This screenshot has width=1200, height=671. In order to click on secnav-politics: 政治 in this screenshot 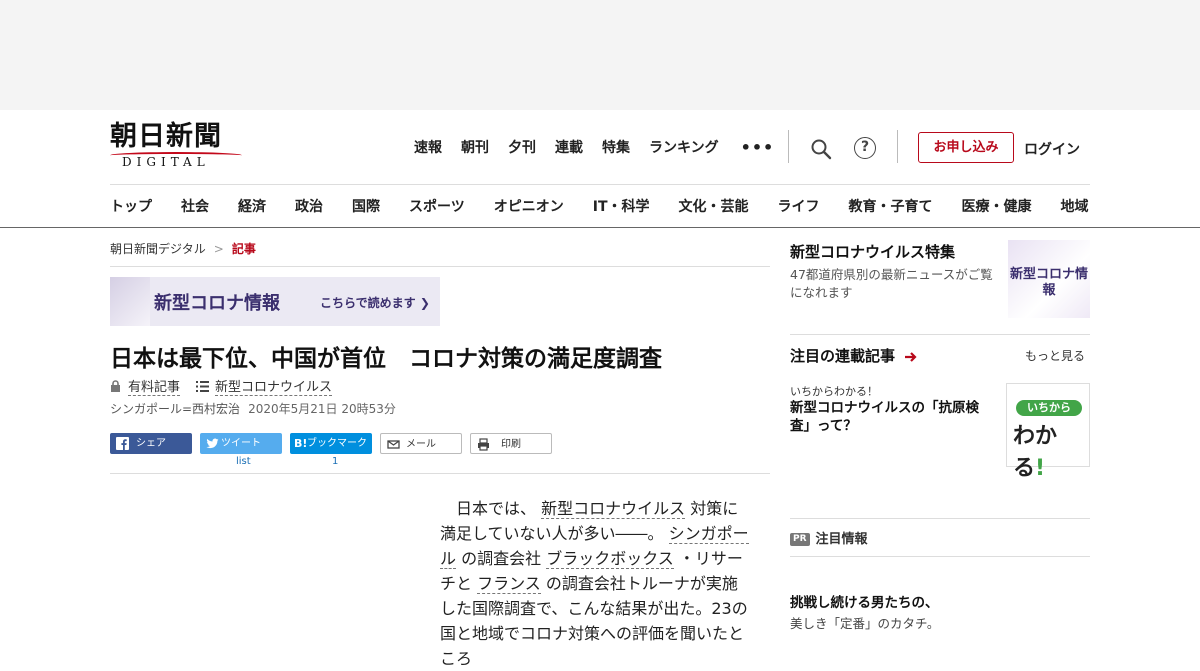, I will do `click(309, 206)`.